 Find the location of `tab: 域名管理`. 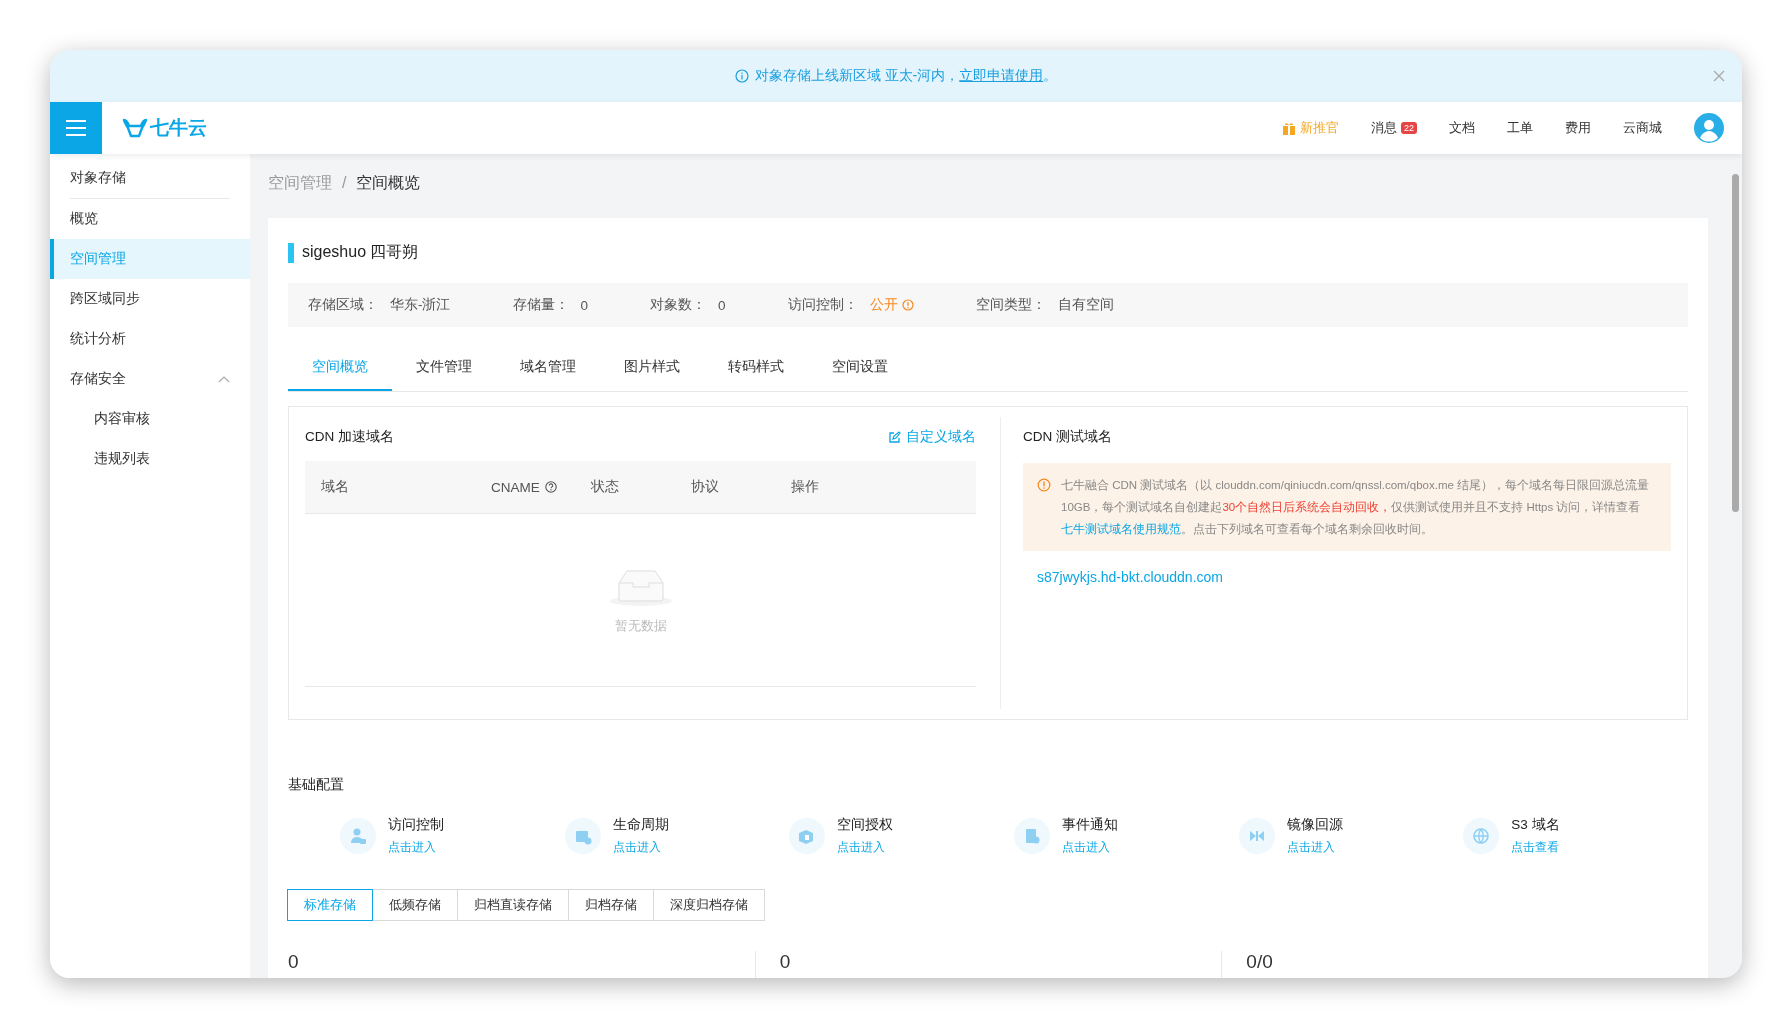

tab: 域名管理 is located at coordinates (548, 368).